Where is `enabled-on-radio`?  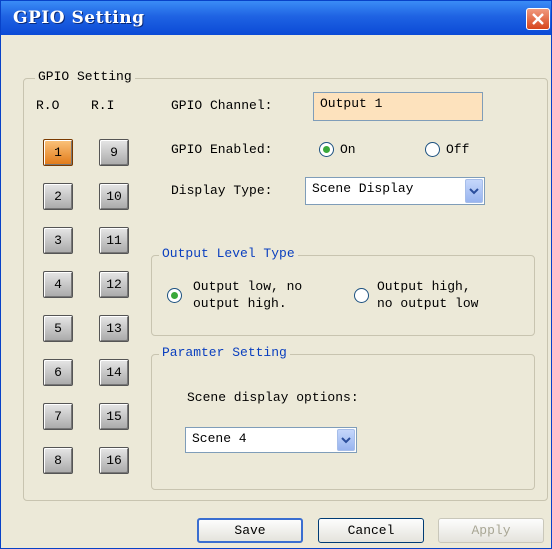
enabled-on-radio is located at coordinates (326, 149).